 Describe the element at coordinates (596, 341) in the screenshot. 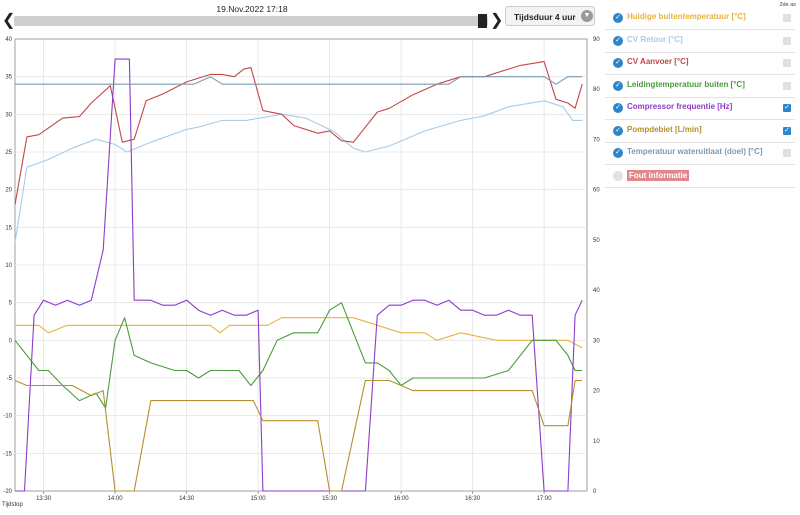

I see `y2-tick-label: 30` at that location.